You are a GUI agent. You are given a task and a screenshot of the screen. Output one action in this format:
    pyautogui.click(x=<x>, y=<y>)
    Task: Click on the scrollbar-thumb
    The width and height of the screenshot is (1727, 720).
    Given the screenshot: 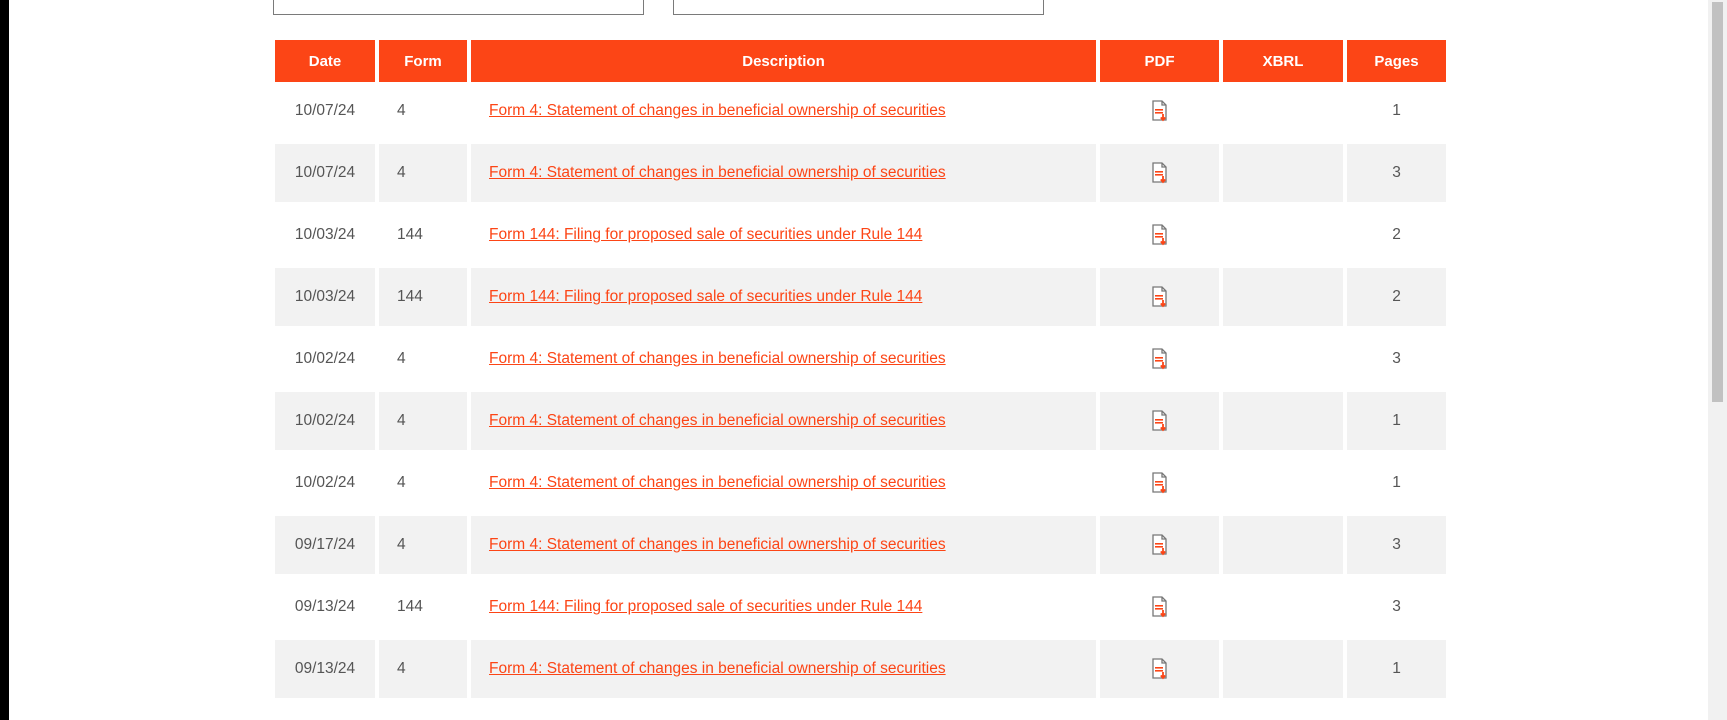 What is the action you would take?
    pyautogui.click(x=1717, y=202)
    